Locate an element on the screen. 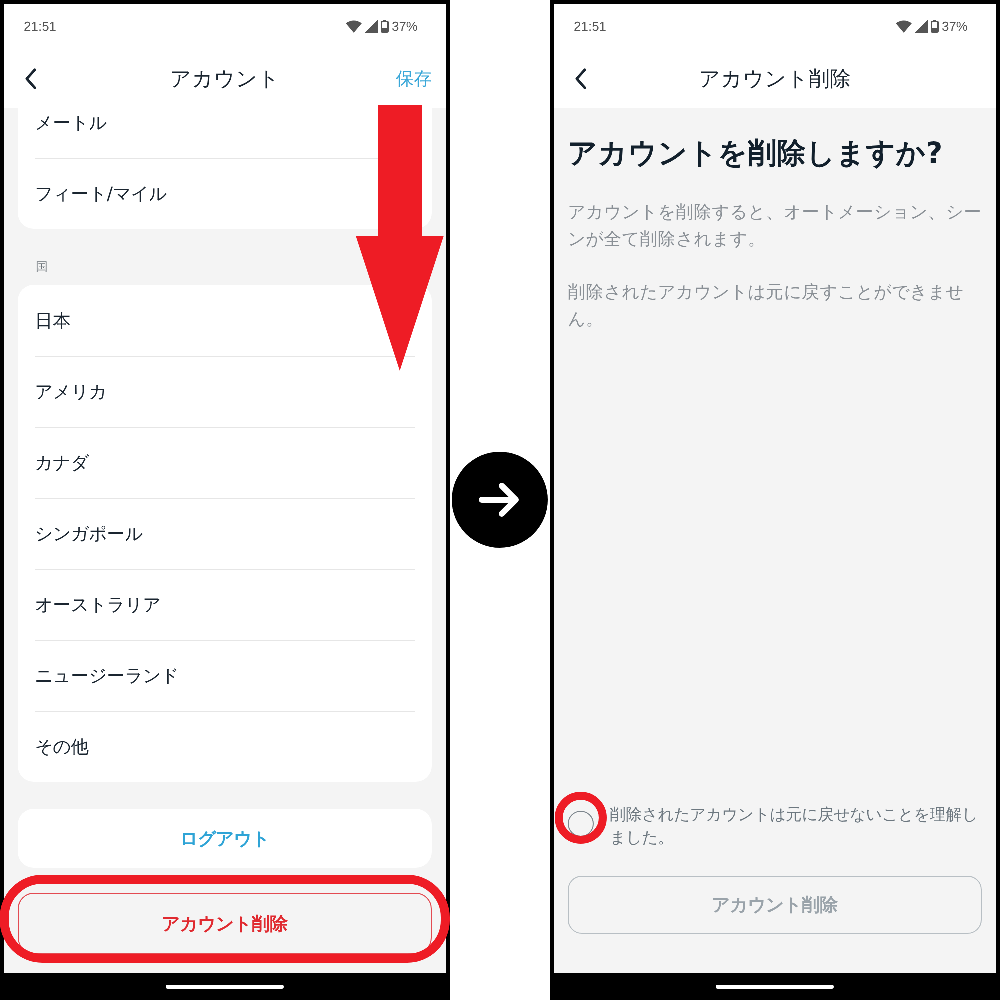  country-option: アメリカ is located at coordinates (71, 392).